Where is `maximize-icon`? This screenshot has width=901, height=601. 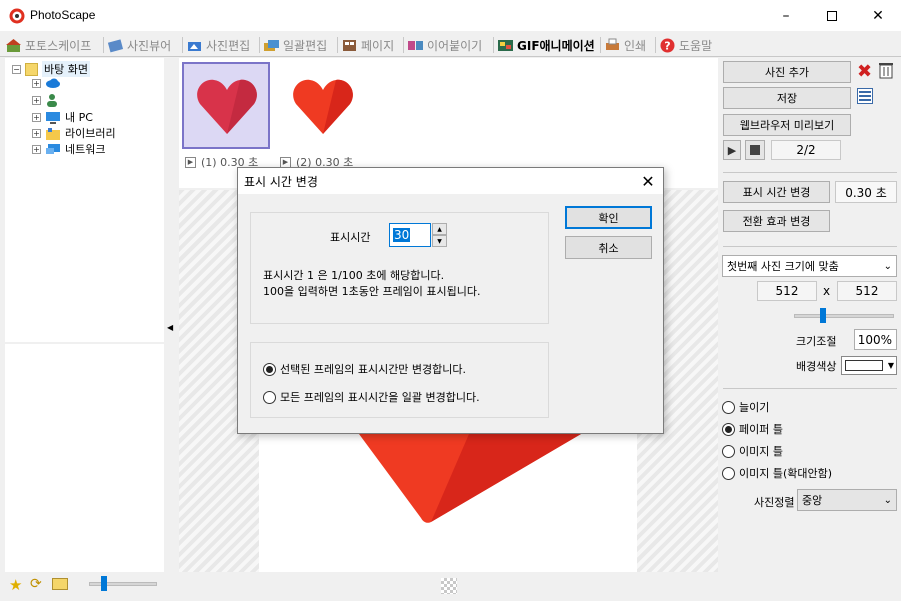 maximize-icon is located at coordinates (832, 15).